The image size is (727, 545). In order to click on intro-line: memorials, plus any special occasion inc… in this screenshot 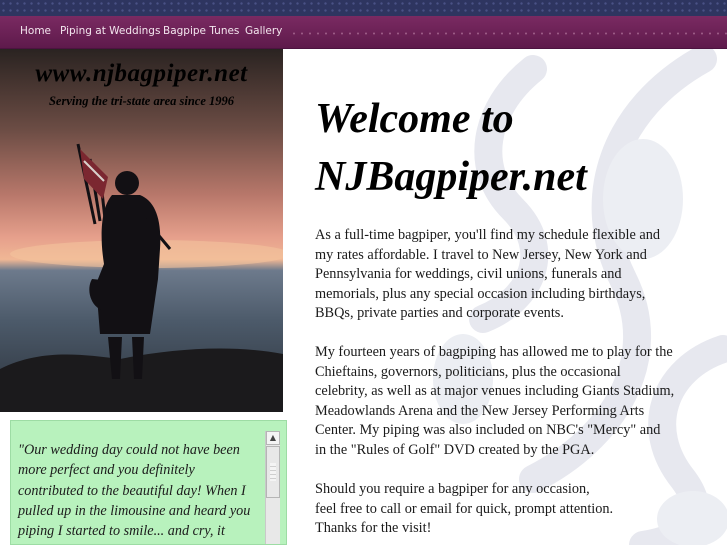, I will do `click(480, 293)`.